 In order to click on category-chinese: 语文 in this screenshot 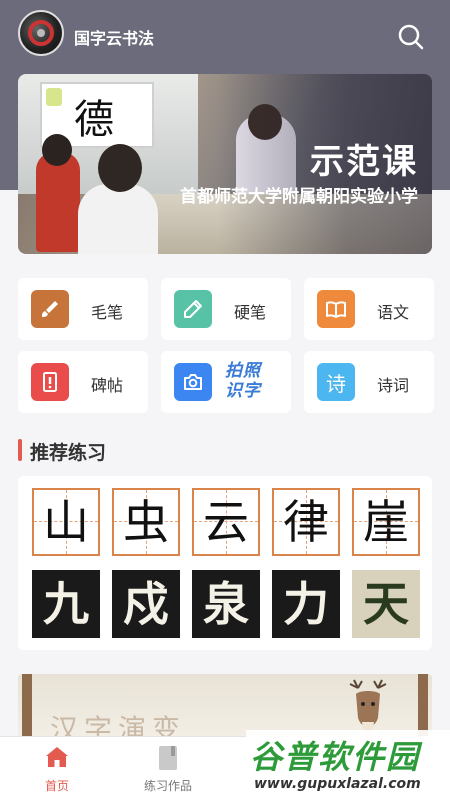, I will do `click(369, 309)`.